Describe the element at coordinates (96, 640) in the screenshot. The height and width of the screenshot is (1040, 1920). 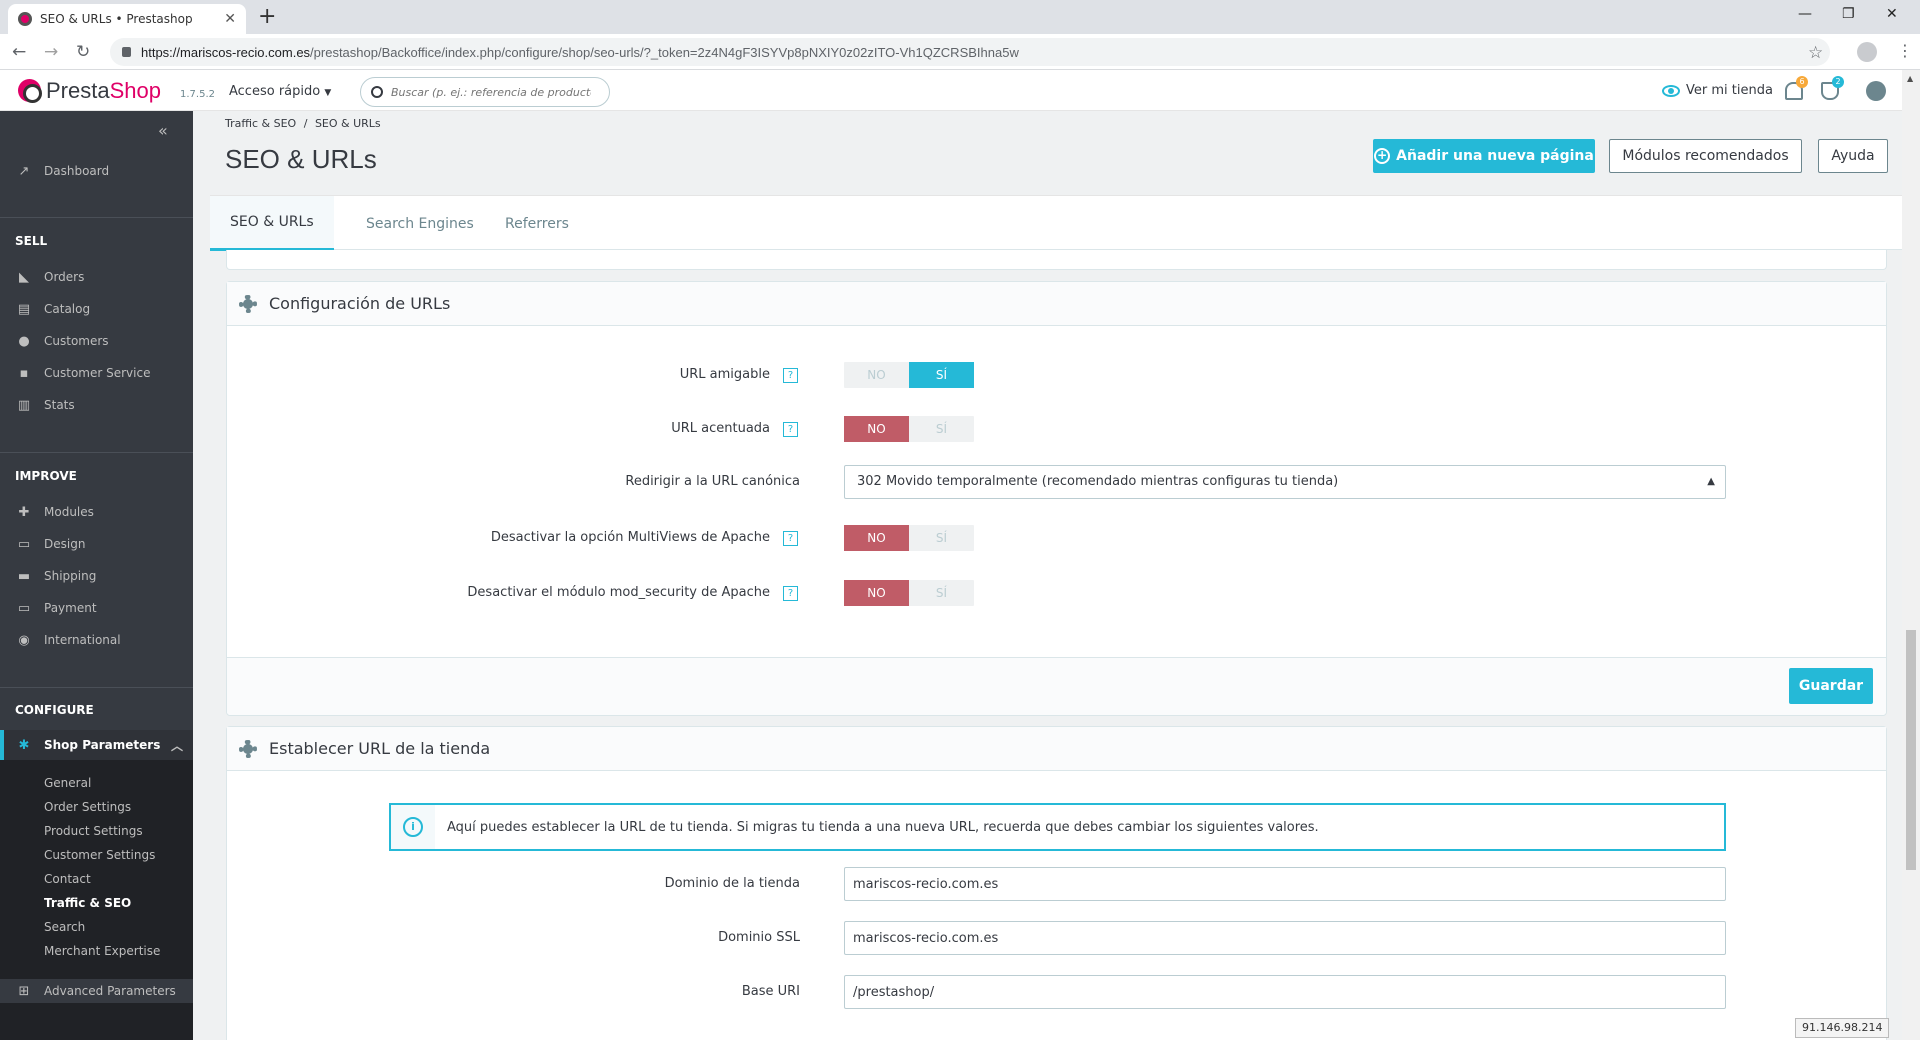
I see `sidebar-item-international: ◉ International` at that location.